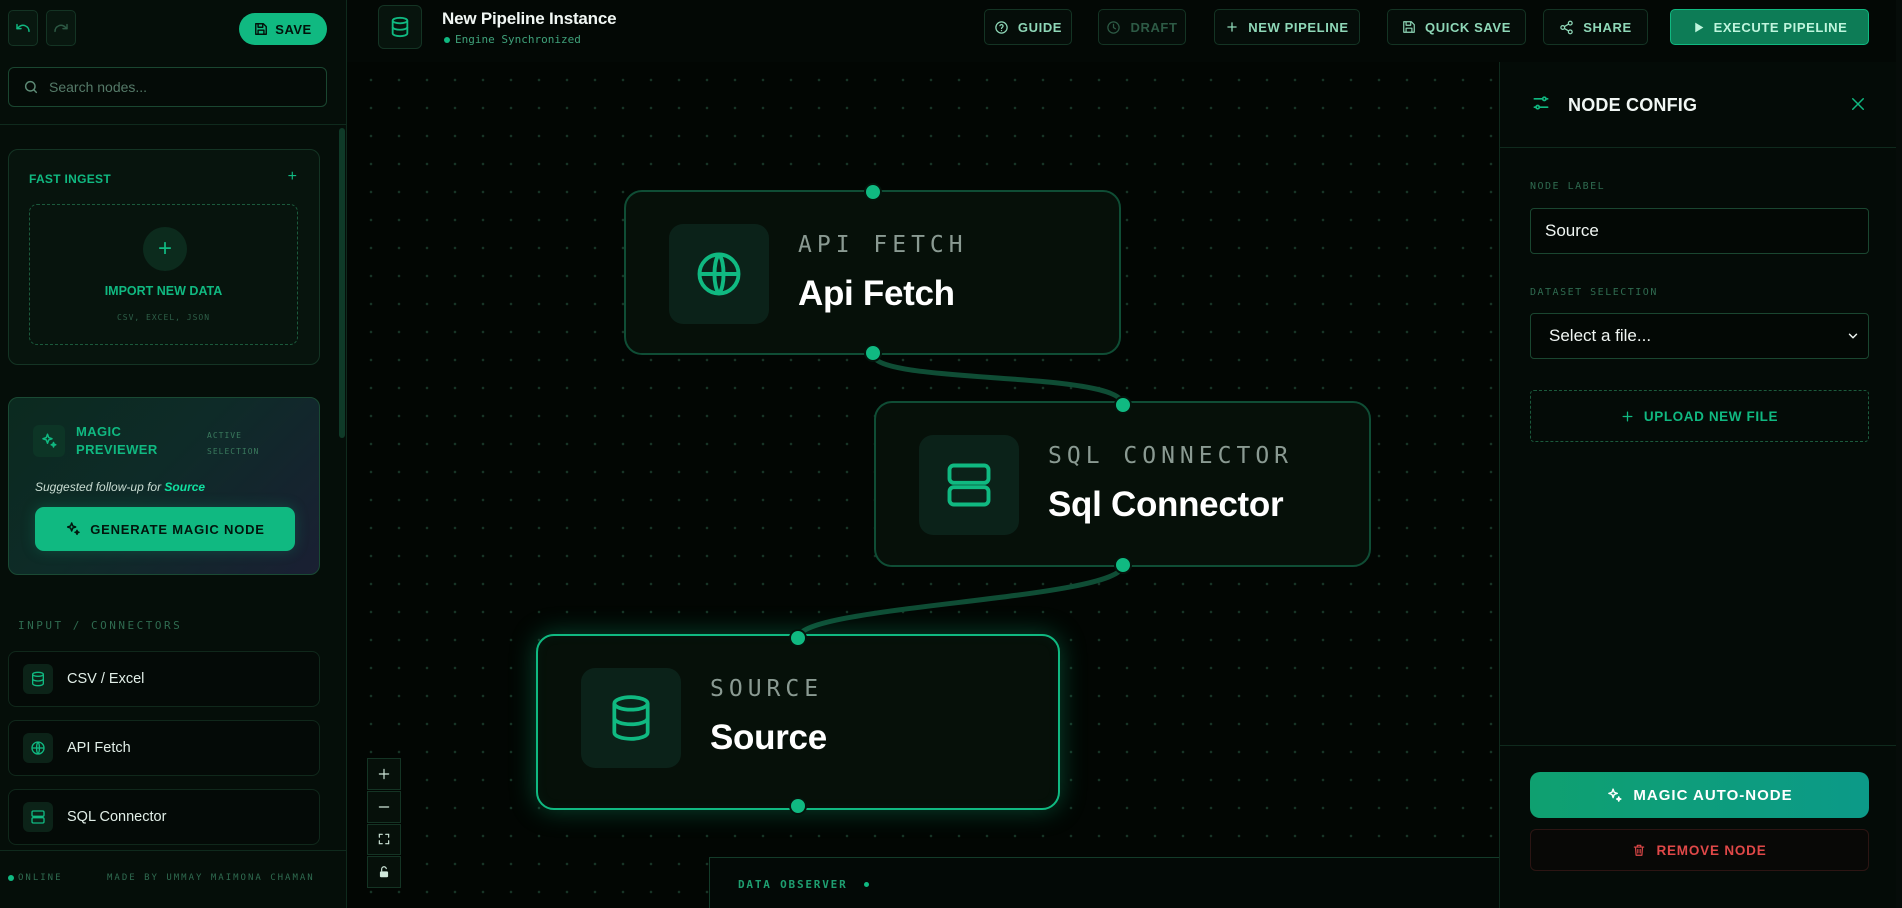  I want to click on minus-icon, so click(384, 807).